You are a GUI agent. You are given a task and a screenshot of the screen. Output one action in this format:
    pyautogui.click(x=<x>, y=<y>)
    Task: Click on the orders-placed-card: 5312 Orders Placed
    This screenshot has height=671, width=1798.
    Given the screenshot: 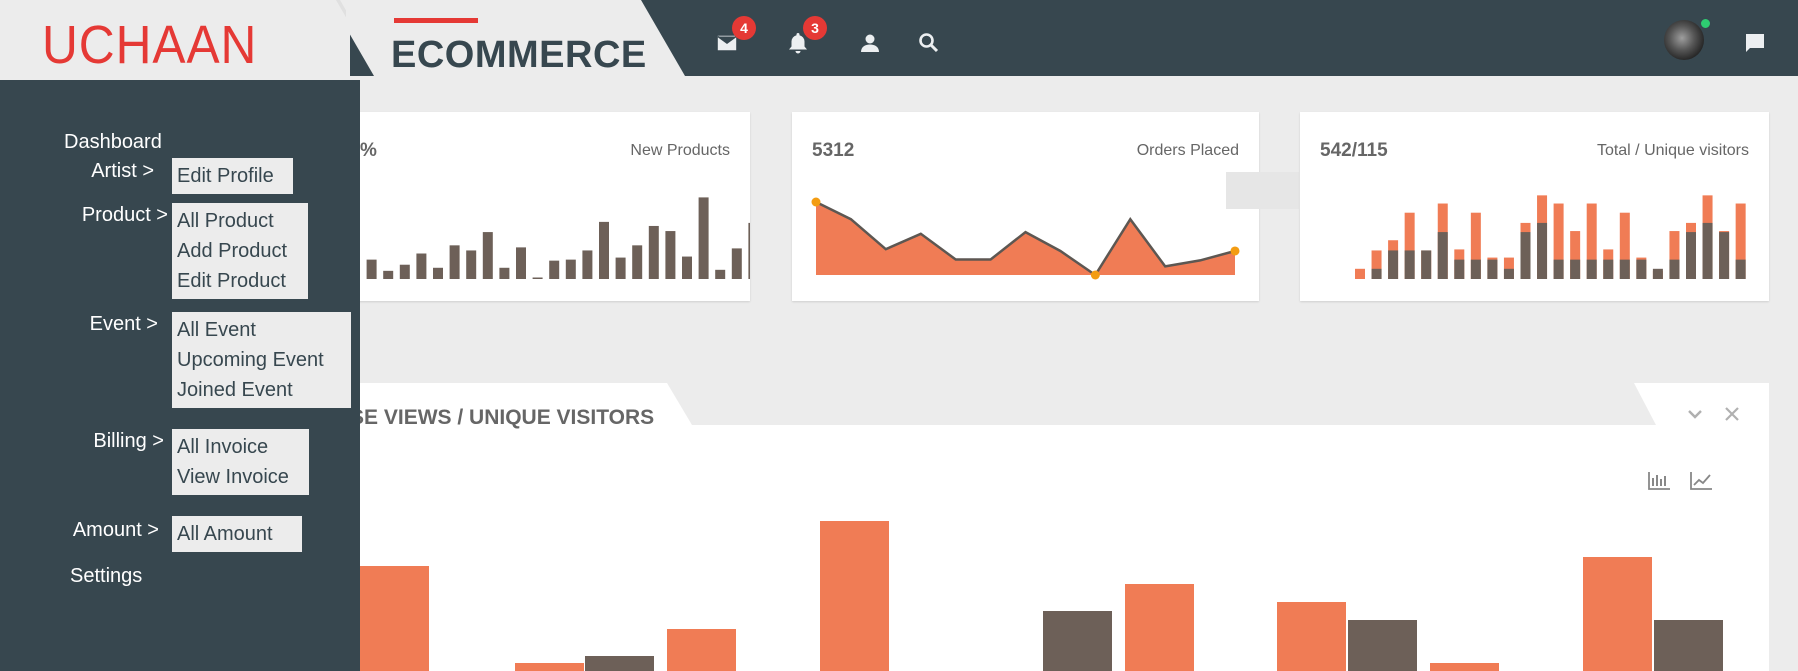 What is the action you would take?
    pyautogui.click(x=1025, y=206)
    